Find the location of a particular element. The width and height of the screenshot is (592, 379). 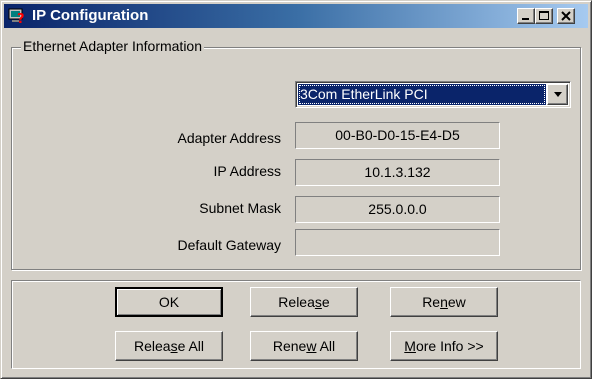

more-info-button: More Info >> is located at coordinates (444, 346).